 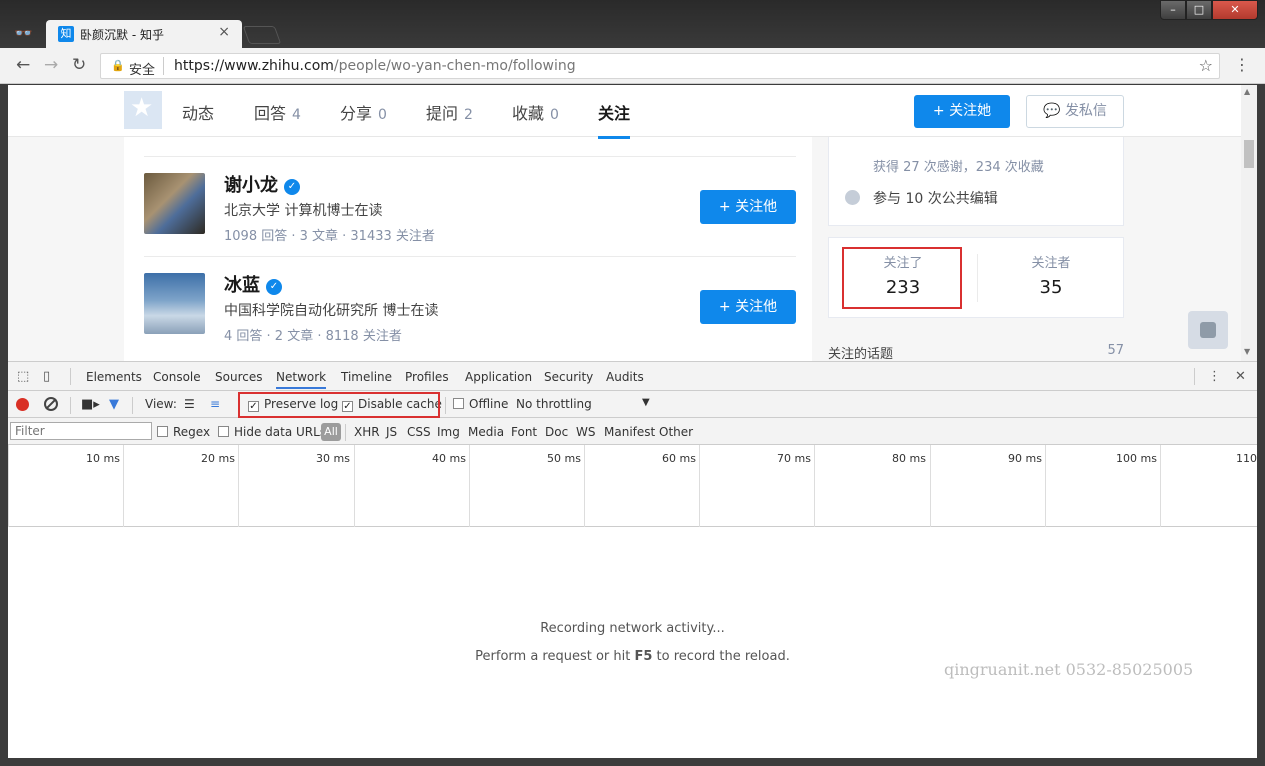 What do you see at coordinates (161, 404) in the screenshot?
I see `view-label: View:` at bounding box center [161, 404].